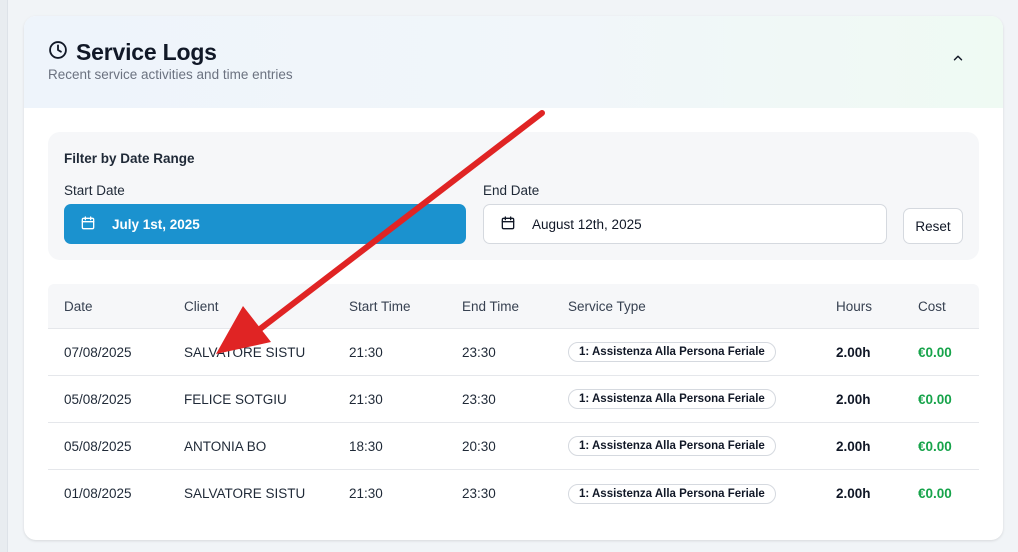 The width and height of the screenshot is (1018, 552). I want to click on date-cell: 01/08/2025, so click(98, 493).